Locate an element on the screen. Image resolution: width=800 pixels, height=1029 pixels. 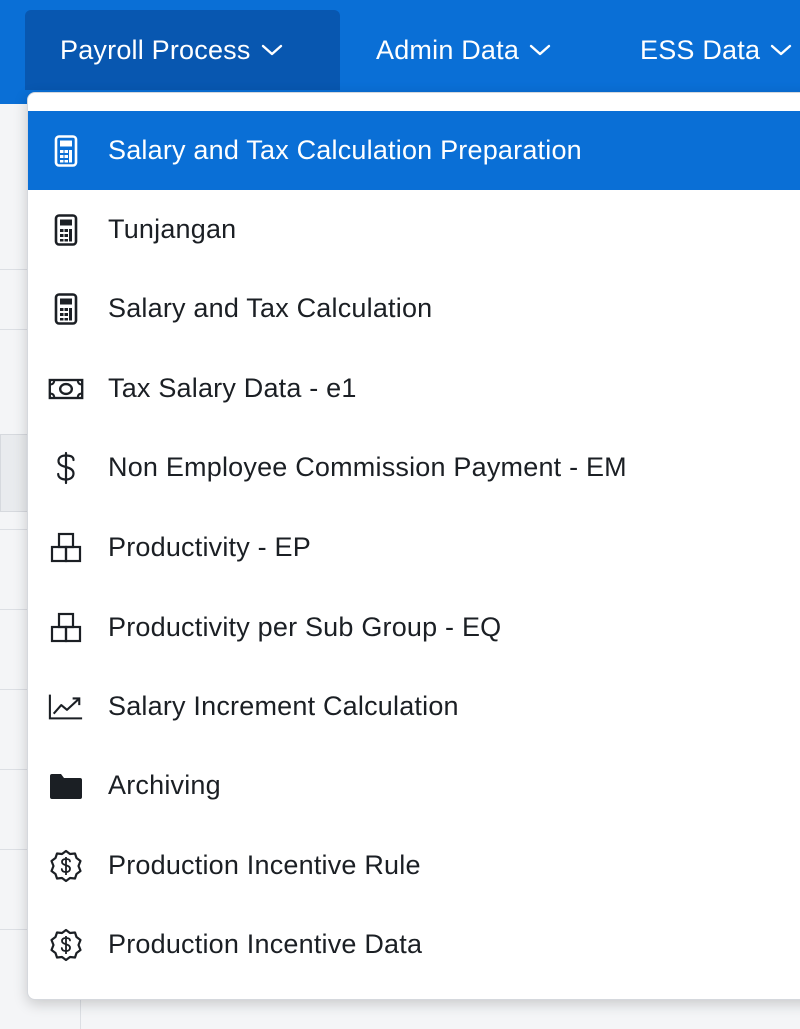
menu-item-production-incentive-data: Production Incentive Data is located at coordinates (414, 944).